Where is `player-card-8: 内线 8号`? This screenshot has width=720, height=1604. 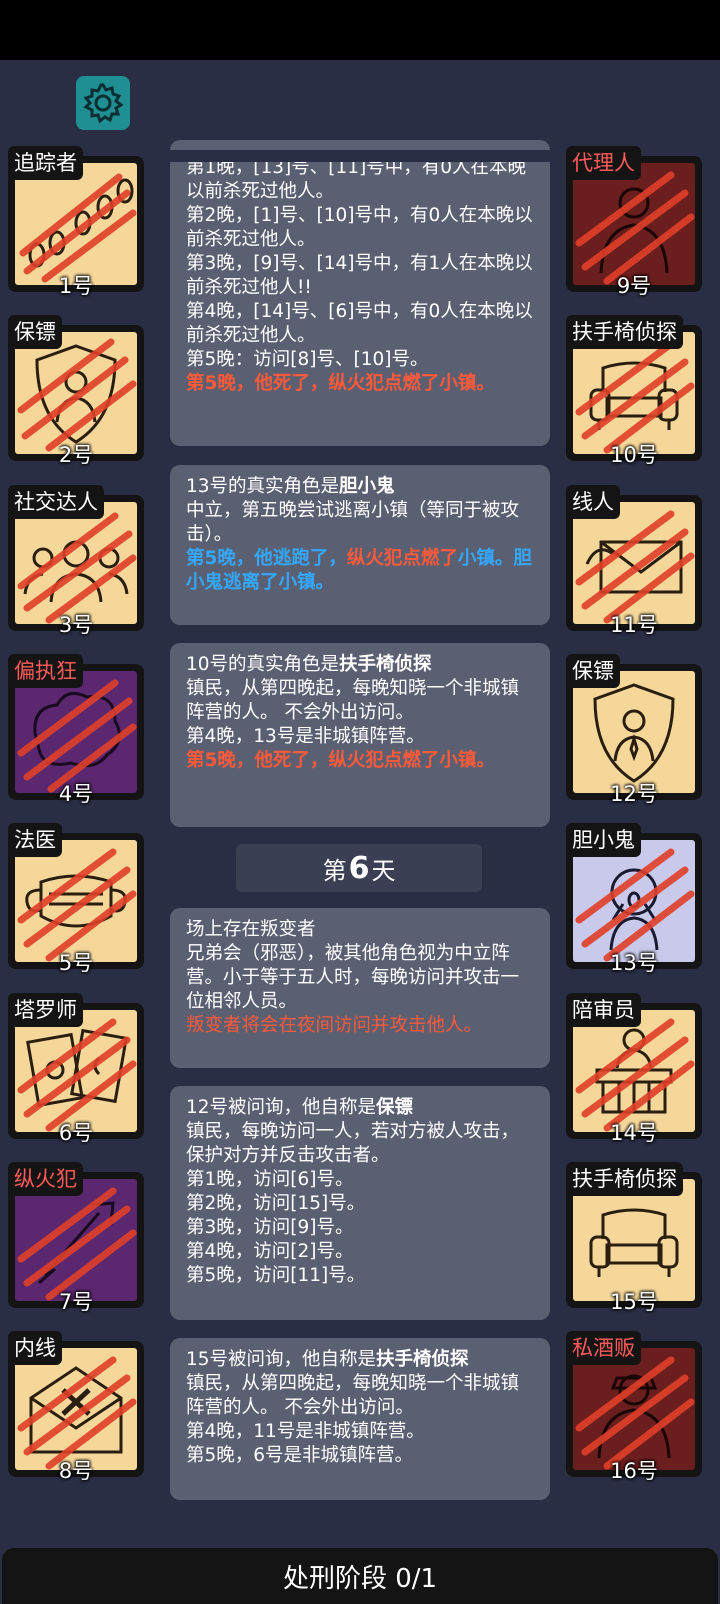 player-card-8: 内线 8号 is located at coordinates (76, 1407).